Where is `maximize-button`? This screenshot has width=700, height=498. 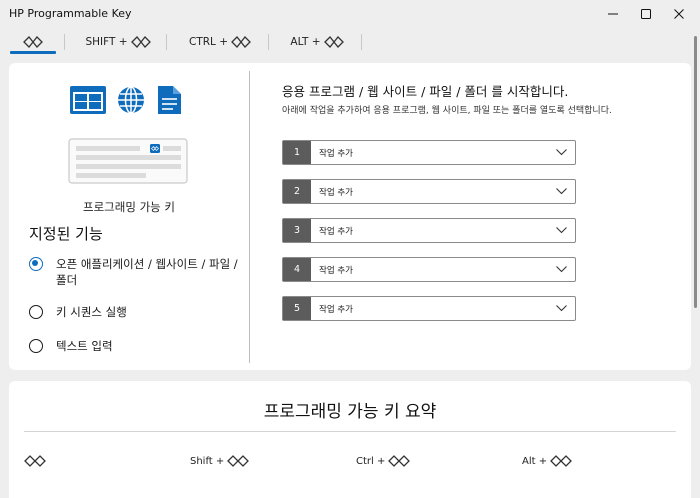
maximize-button is located at coordinates (646, 14).